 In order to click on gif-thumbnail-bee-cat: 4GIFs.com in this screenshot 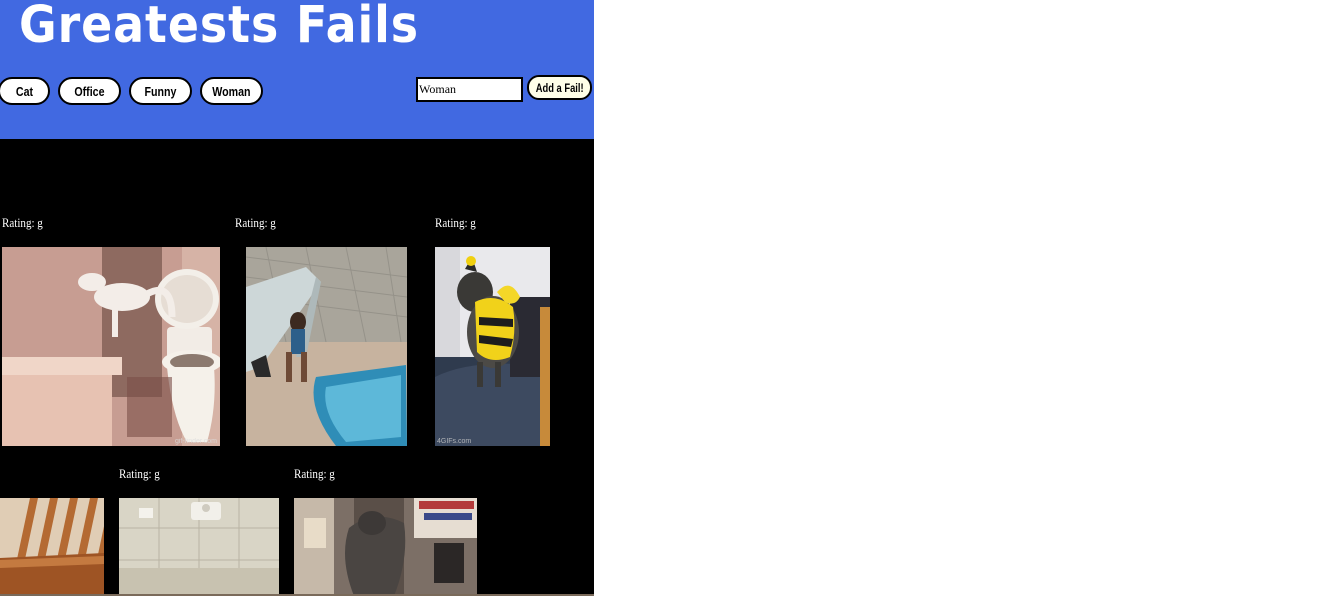, I will do `click(492, 346)`.